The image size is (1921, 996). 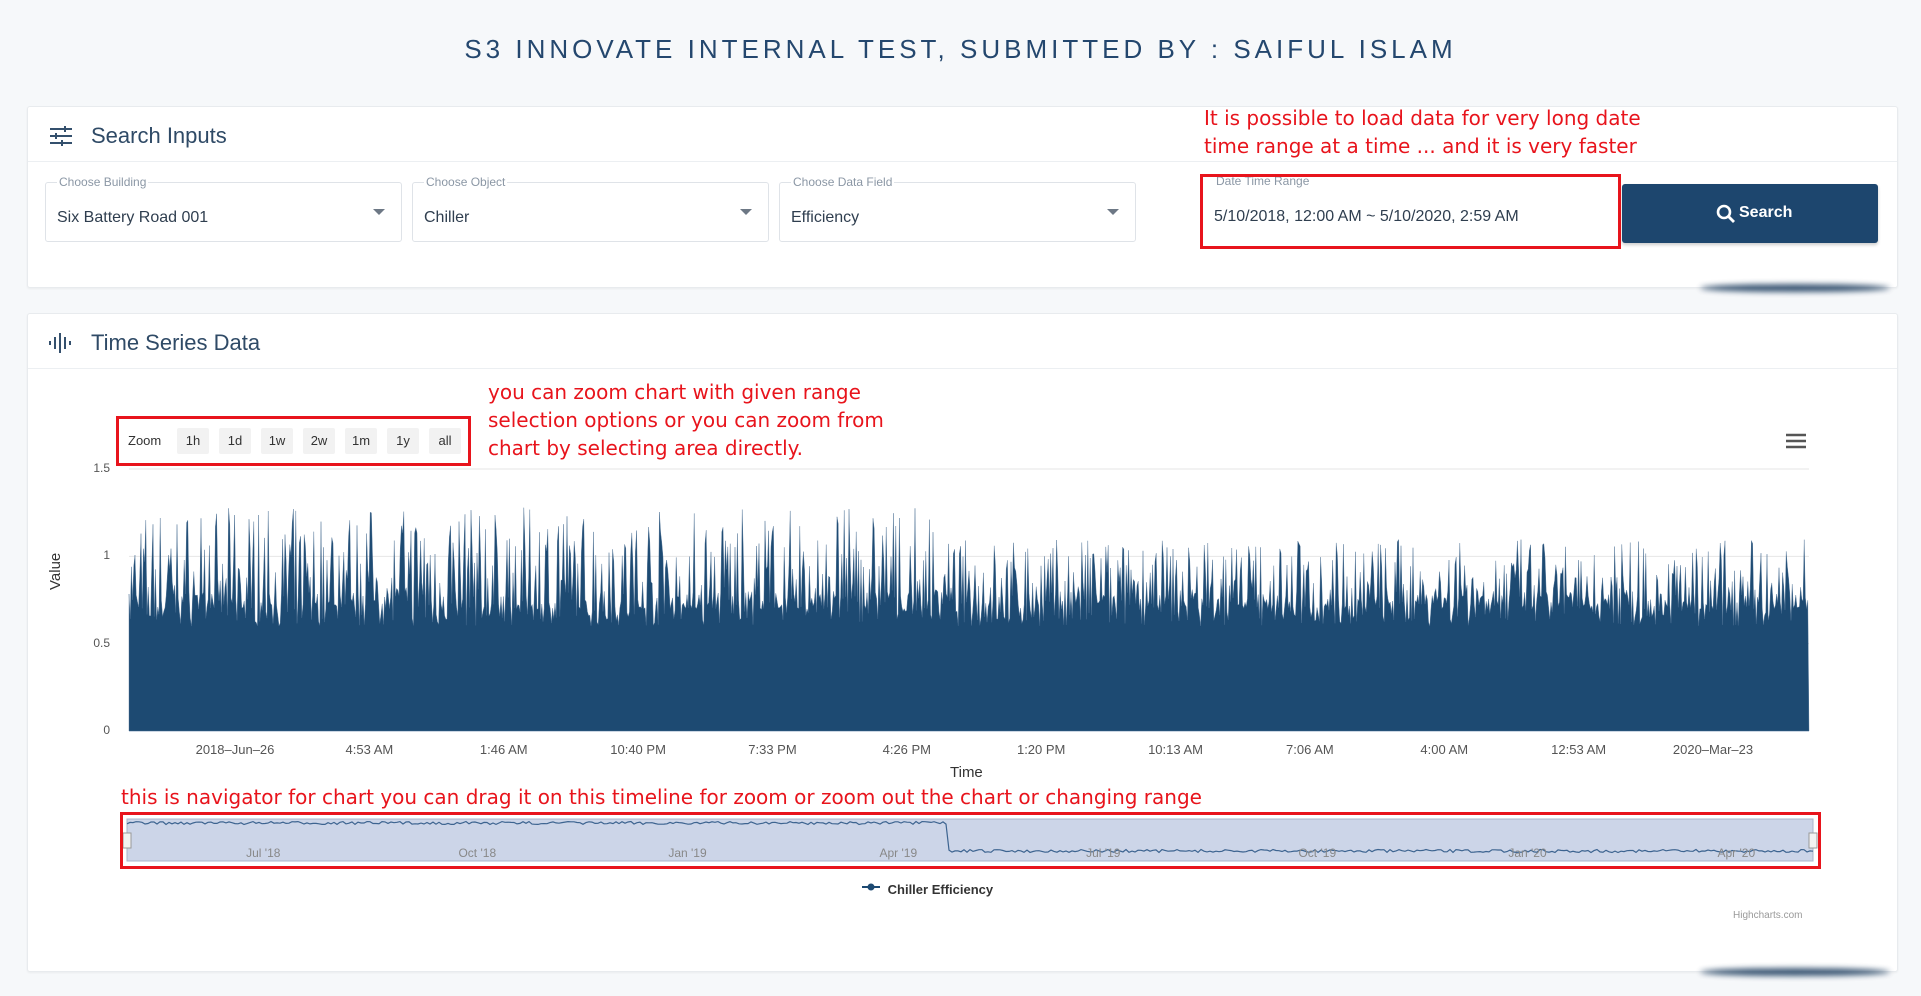 What do you see at coordinates (1041, 749) in the screenshot?
I see `x-tick-label: 1:20 PM` at bounding box center [1041, 749].